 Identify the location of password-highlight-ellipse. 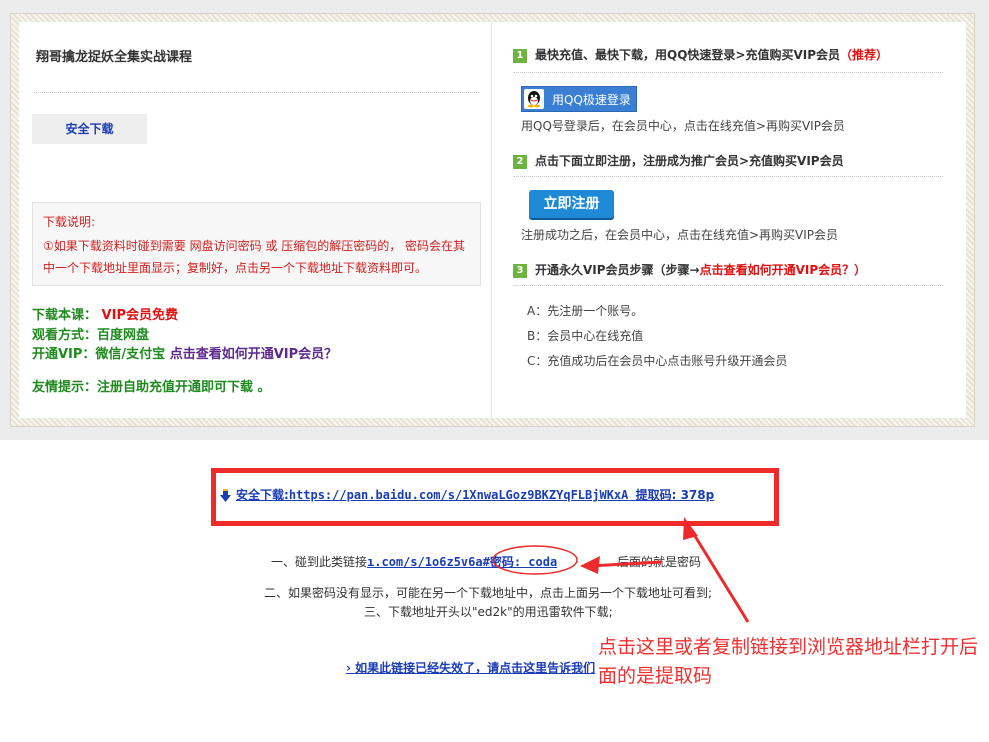
(535, 560).